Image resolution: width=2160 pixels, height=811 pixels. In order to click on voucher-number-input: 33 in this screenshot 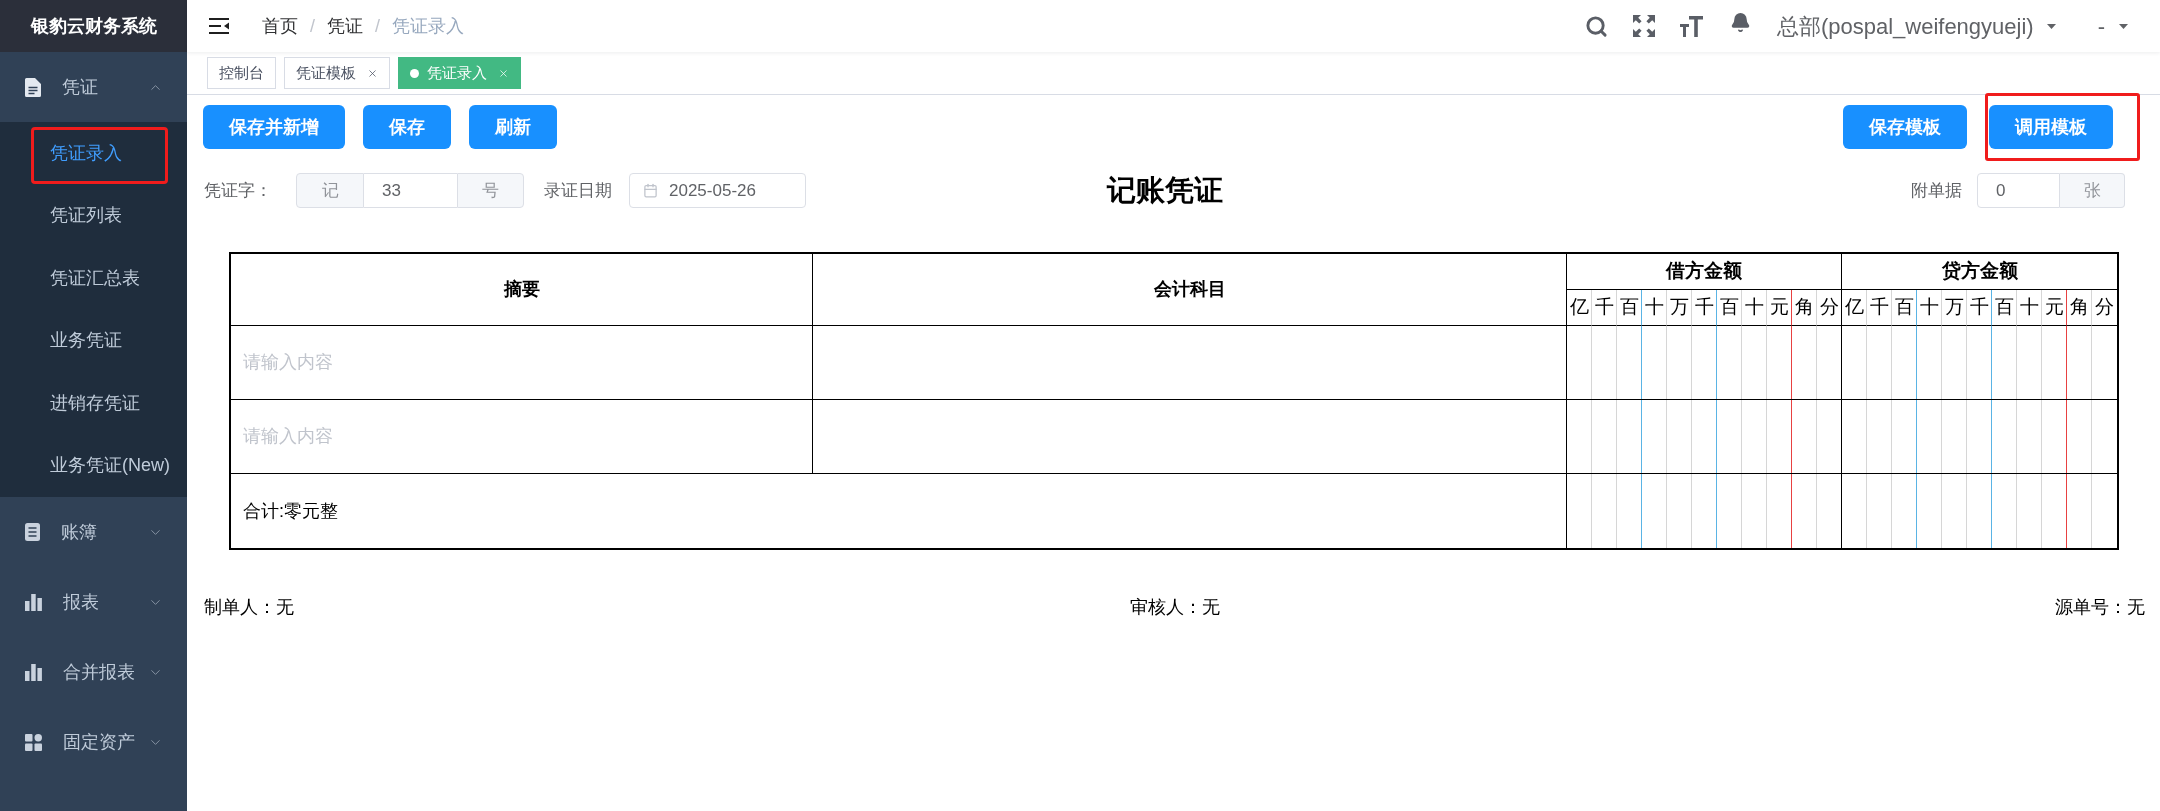, I will do `click(410, 191)`.